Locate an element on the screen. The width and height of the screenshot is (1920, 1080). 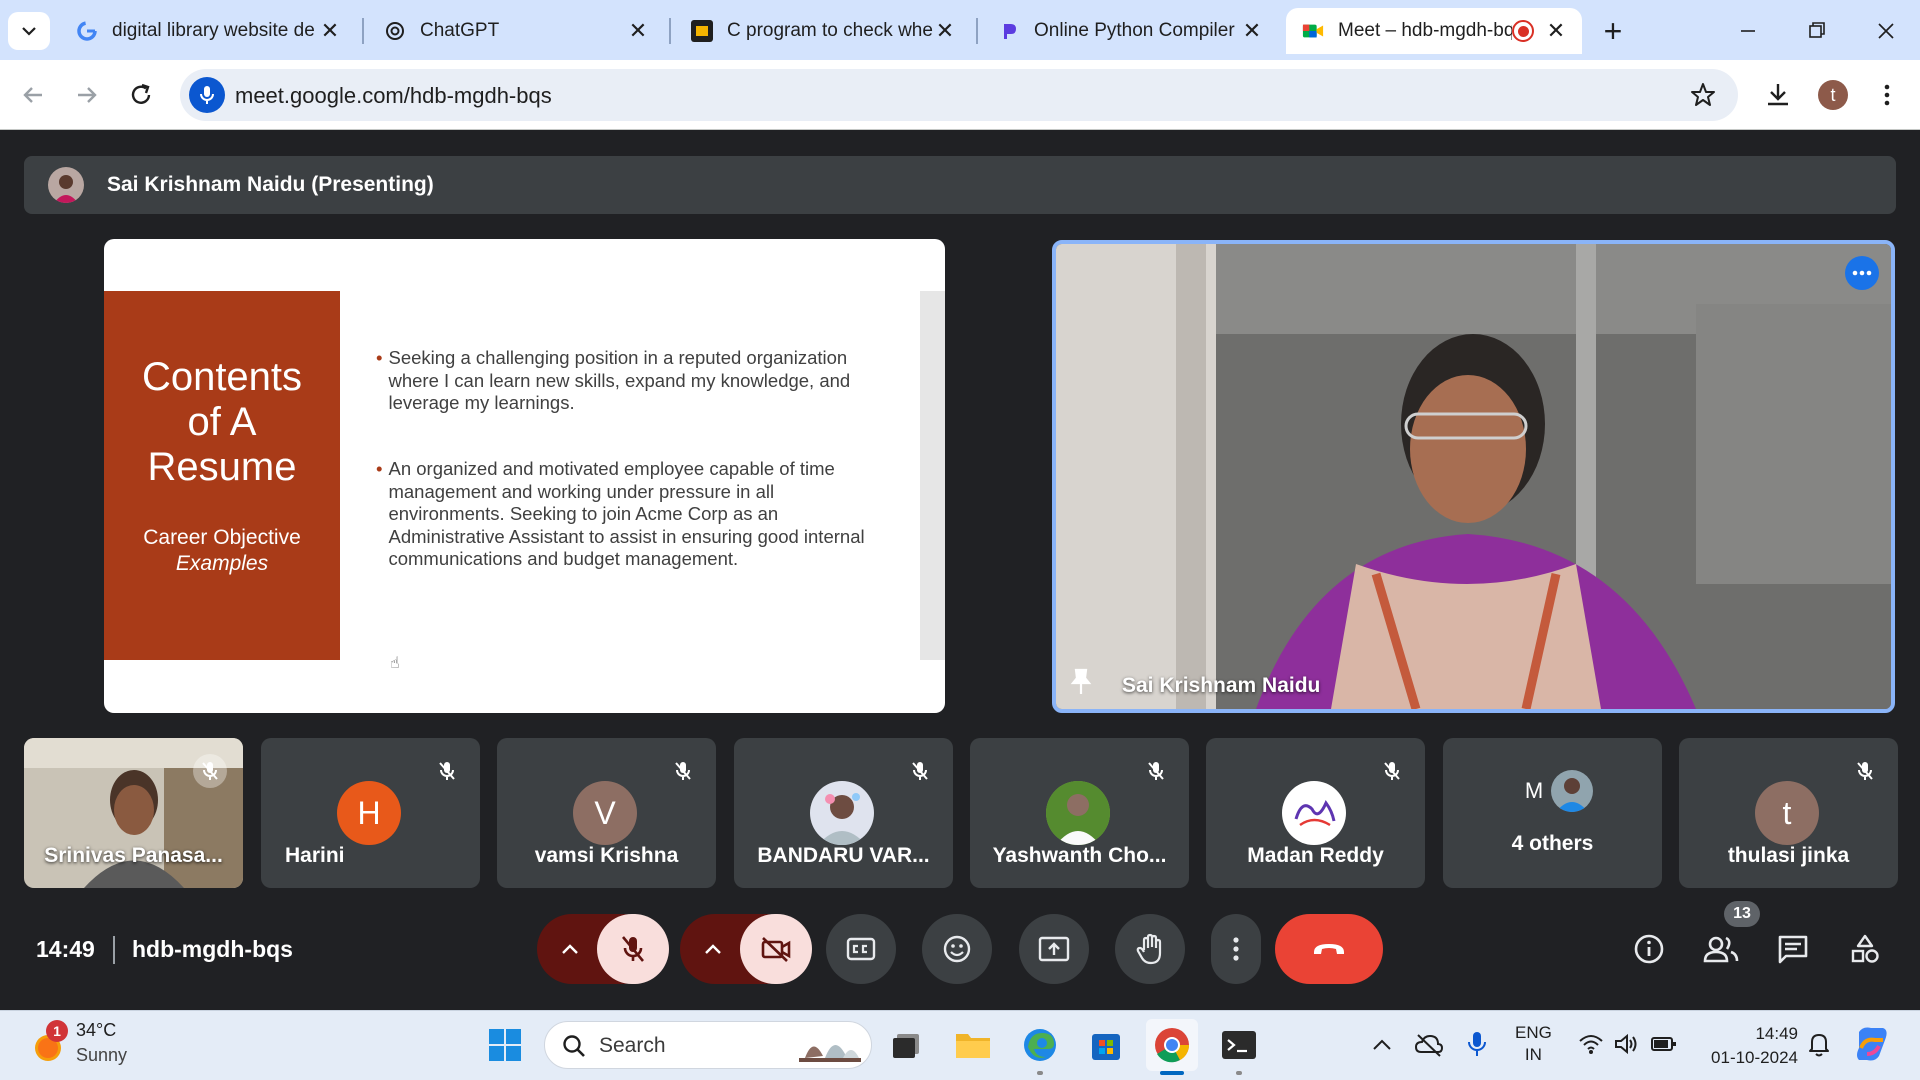
reload-icon is located at coordinates (141, 93).